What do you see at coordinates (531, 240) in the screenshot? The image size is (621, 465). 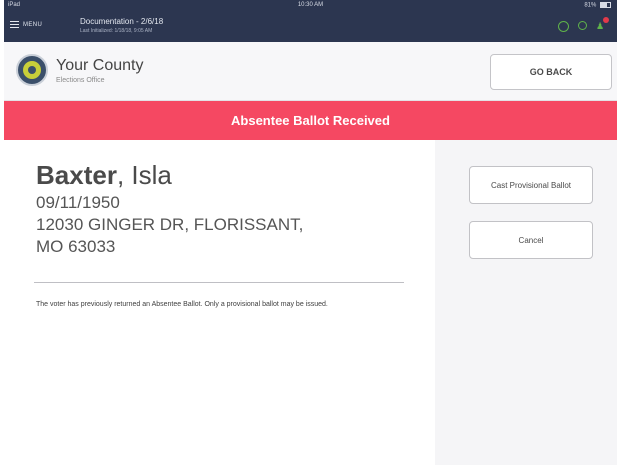 I see `cancel-button: Cancel` at bounding box center [531, 240].